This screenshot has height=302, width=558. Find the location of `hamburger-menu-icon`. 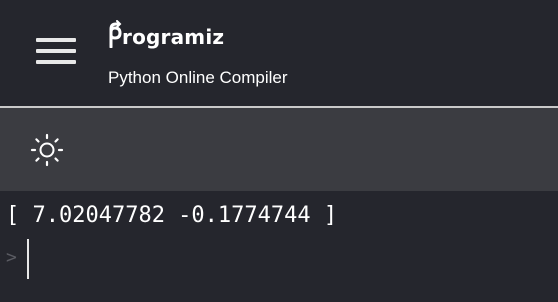

hamburger-menu-icon is located at coordinates (56, 51).